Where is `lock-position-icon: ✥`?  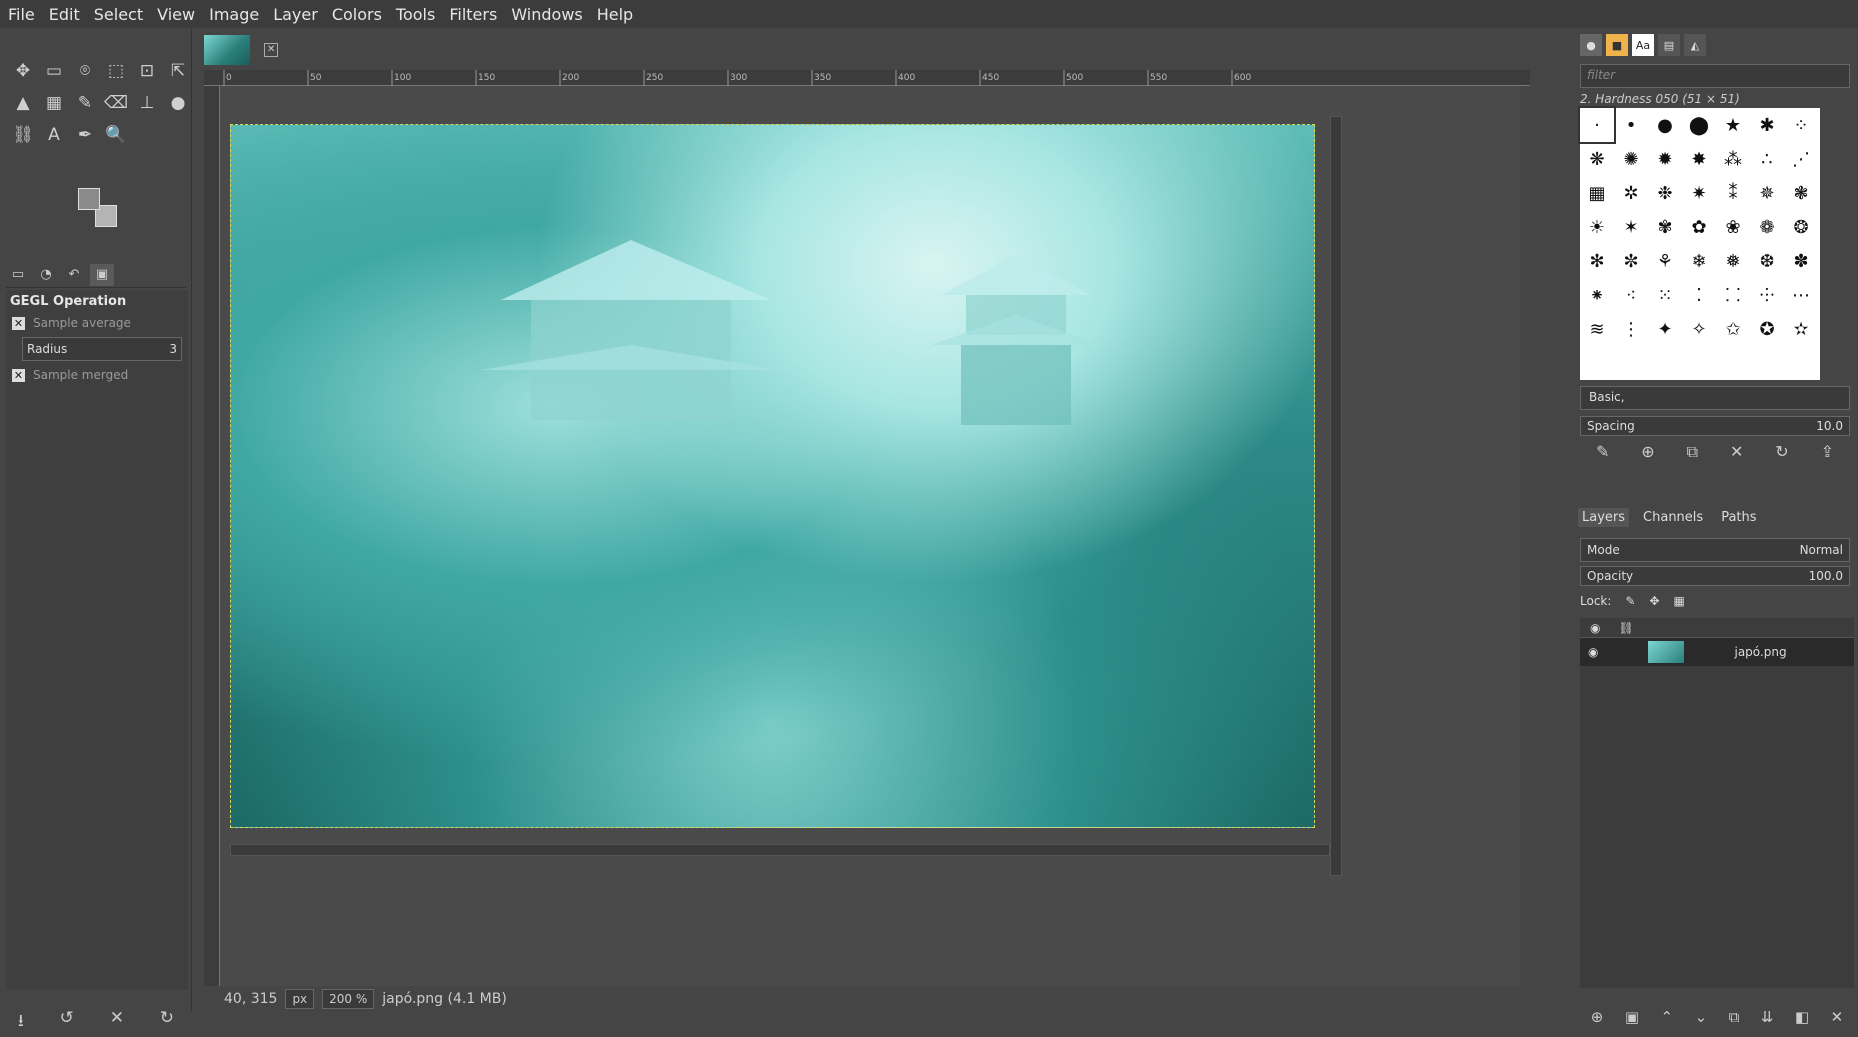 lock-position-icon: ✥ is located at coordinates (1654, 601).